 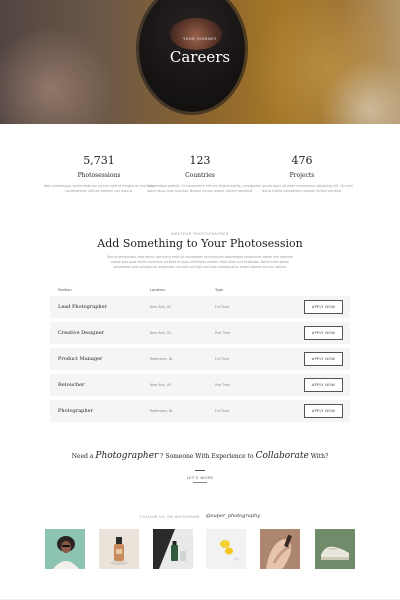 I want to click on stat-label: Photosessions, so click(x=99, y=175).